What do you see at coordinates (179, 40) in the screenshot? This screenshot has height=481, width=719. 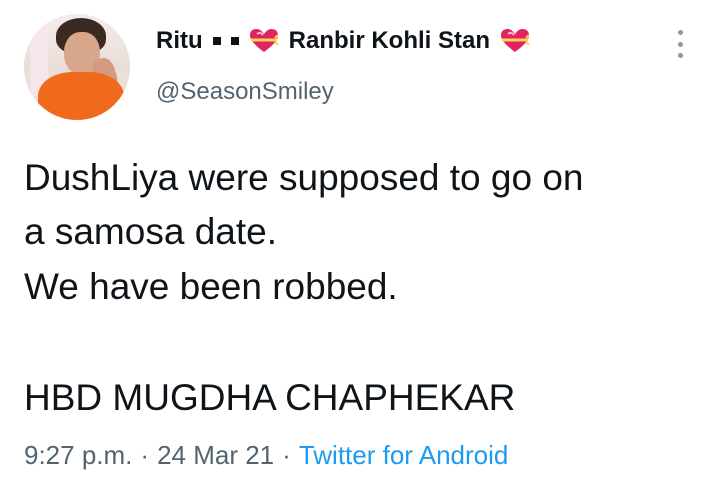 I see `display-name-first: Ritu` at bounding box center [179, 40].